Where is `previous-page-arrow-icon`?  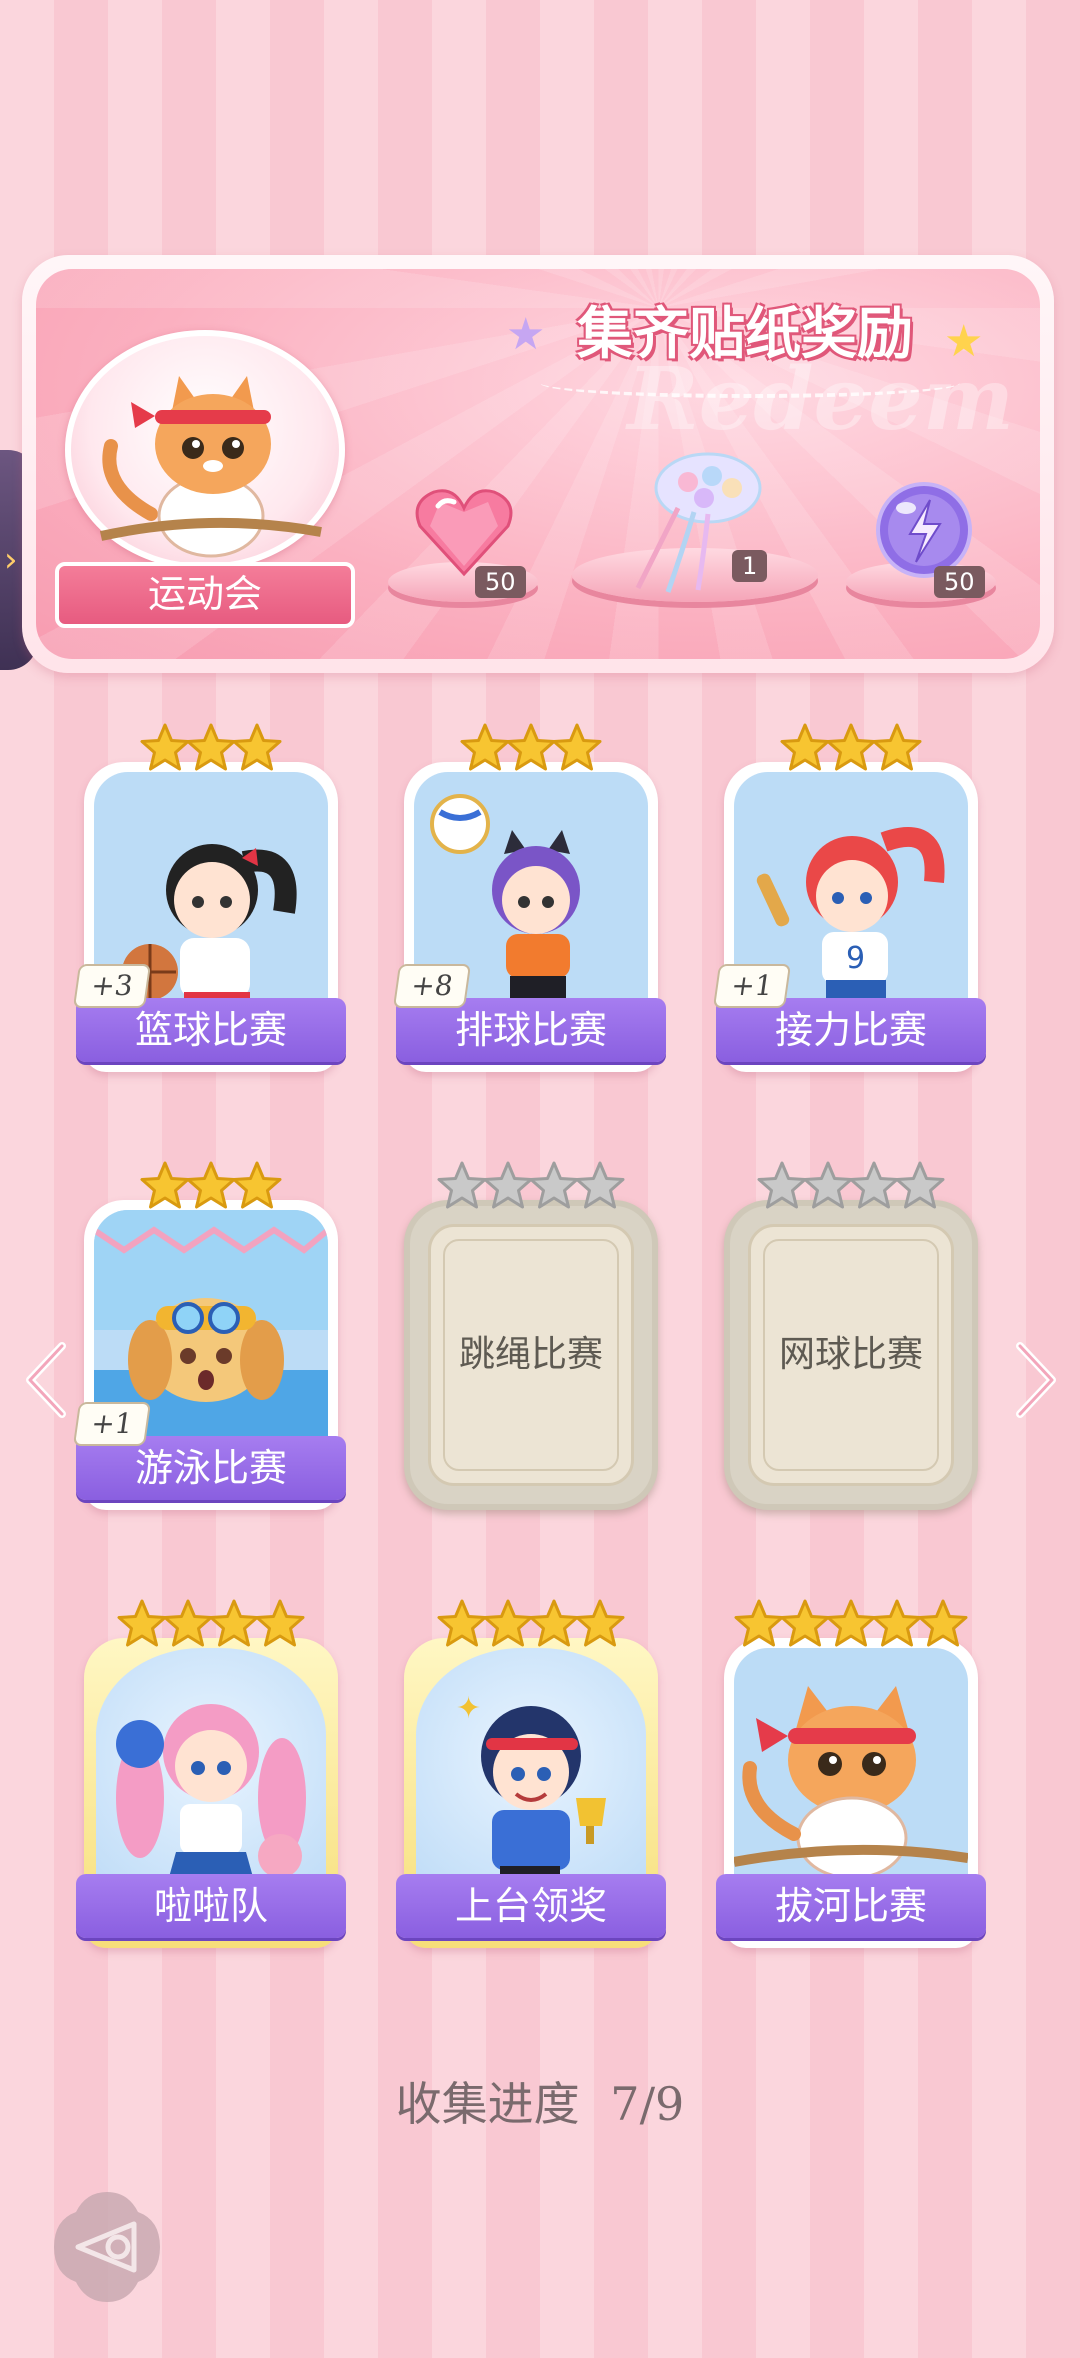
previous-page-arrow-icon is located at coordinates (47, 1380).